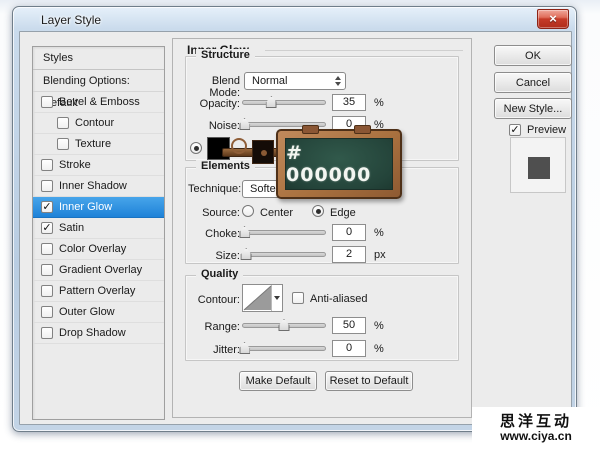 This screenshot has width=600, height=449. I want to click on contour-dropdown-icon, so click(277, 298).